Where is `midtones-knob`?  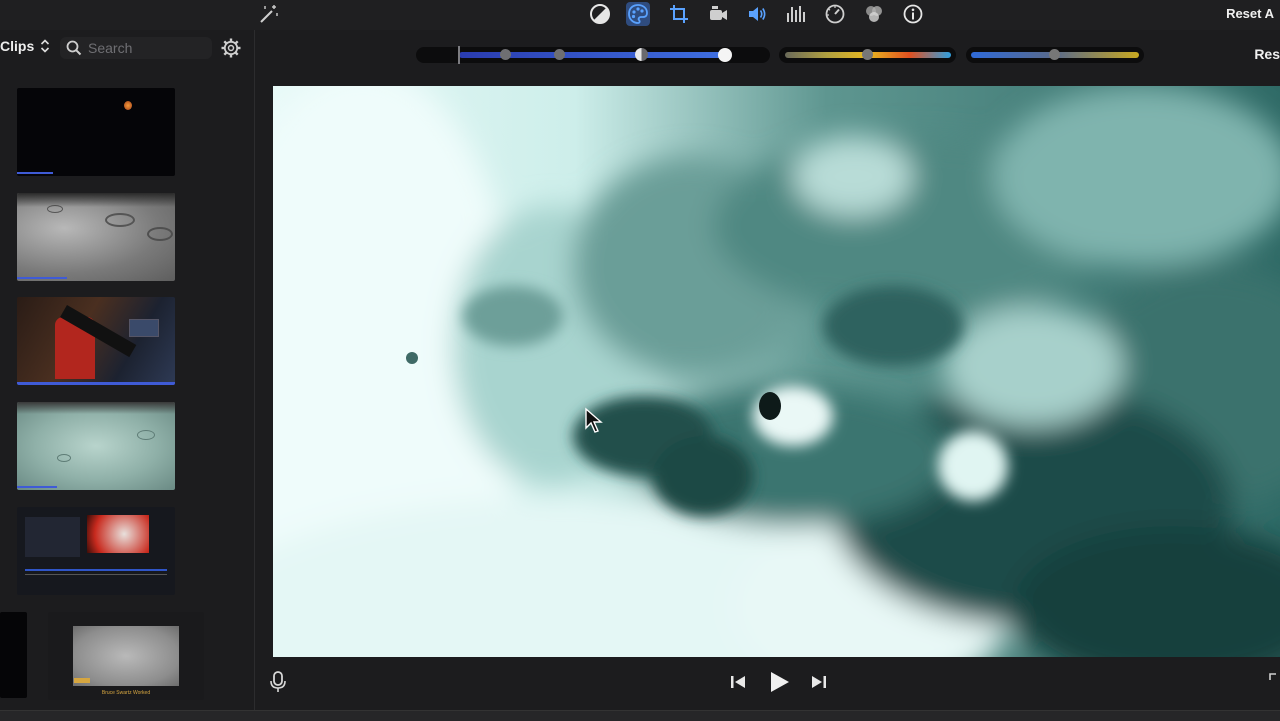
midtones-knob is located at coordinates (559, 54).